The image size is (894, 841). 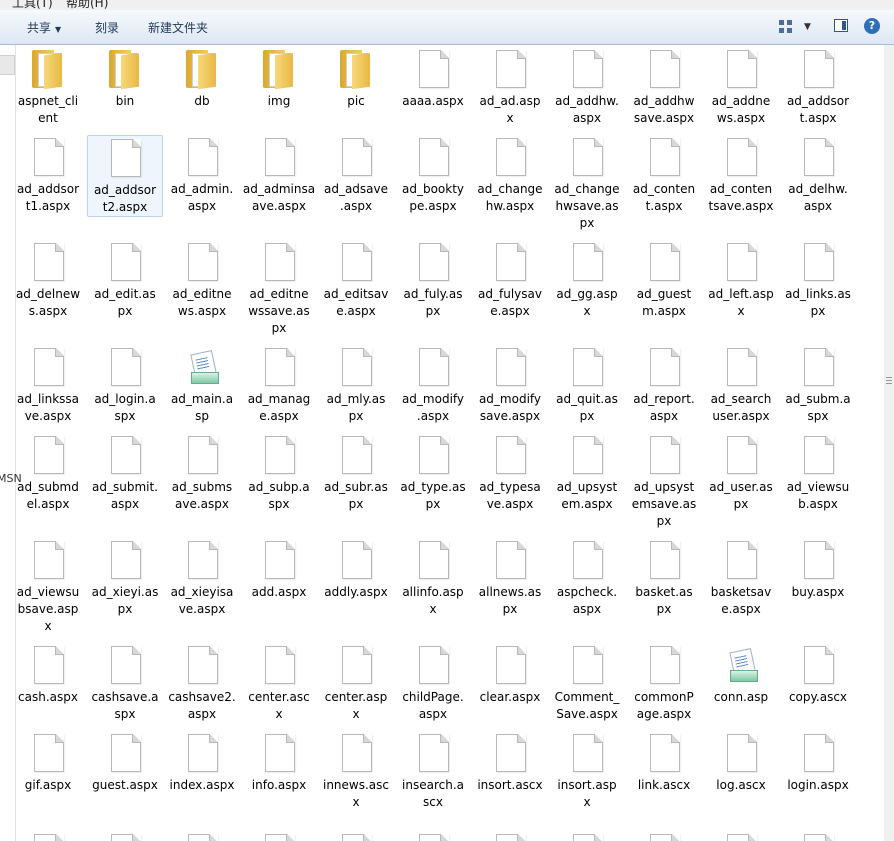 I want to click on file-item: conn.asp, so click(x=741, y=674).